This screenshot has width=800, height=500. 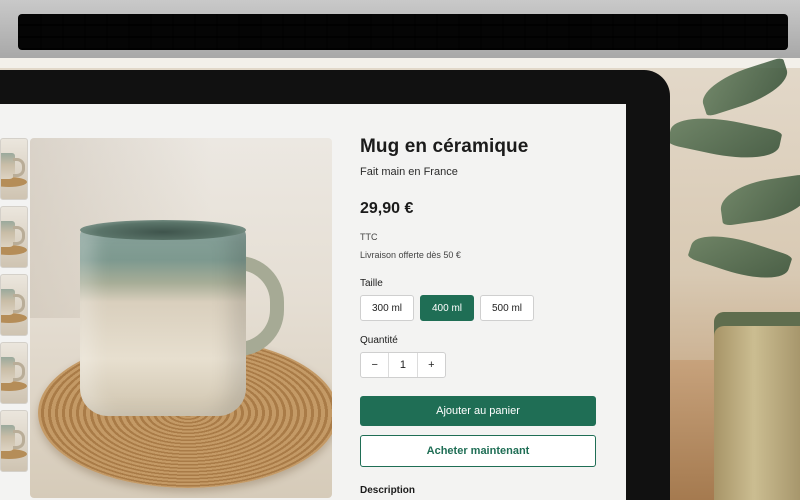 I want to click on mug-rim, so click(x=163, y=230).